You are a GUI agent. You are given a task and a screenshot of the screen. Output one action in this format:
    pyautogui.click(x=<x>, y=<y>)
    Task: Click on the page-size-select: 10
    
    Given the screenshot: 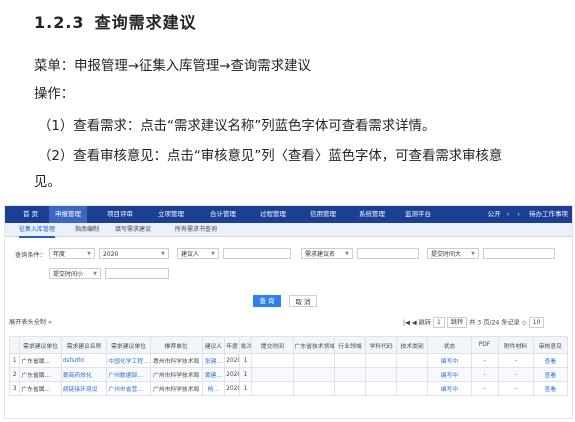 What is the action you would take?
    pyautogui.click(x=536, y=322)
    